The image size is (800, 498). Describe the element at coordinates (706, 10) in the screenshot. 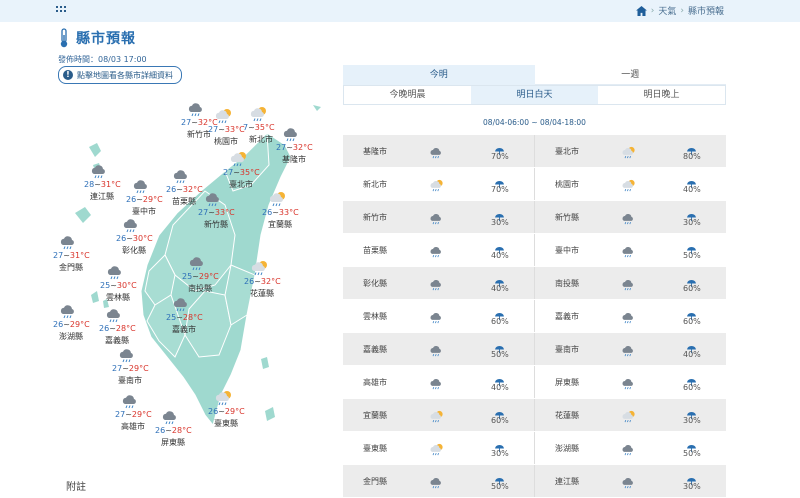

I see `breadcrumb-county-forecast: 縣市預報` at that location.